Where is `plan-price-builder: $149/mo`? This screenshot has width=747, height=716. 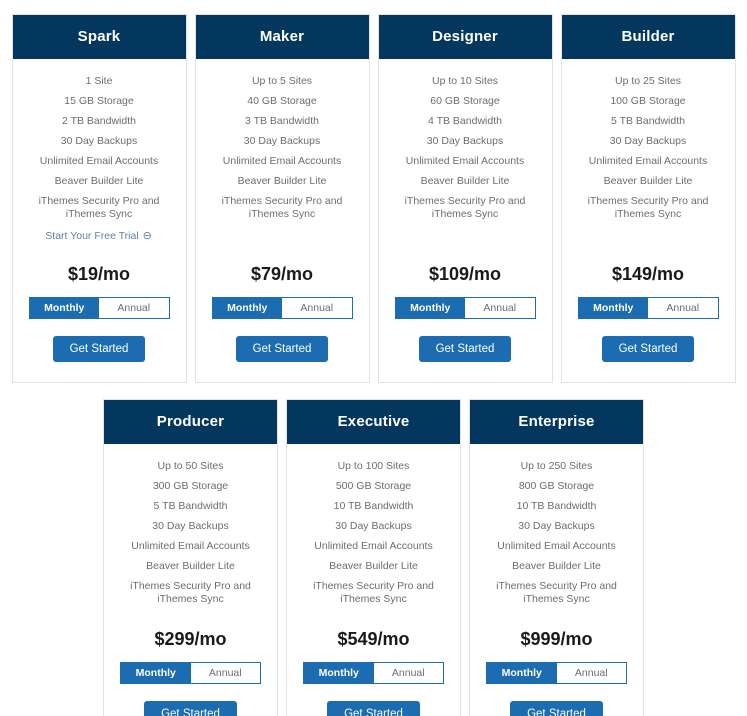
plan-price-builder: $149/mo is located at coordinates (648, 274).